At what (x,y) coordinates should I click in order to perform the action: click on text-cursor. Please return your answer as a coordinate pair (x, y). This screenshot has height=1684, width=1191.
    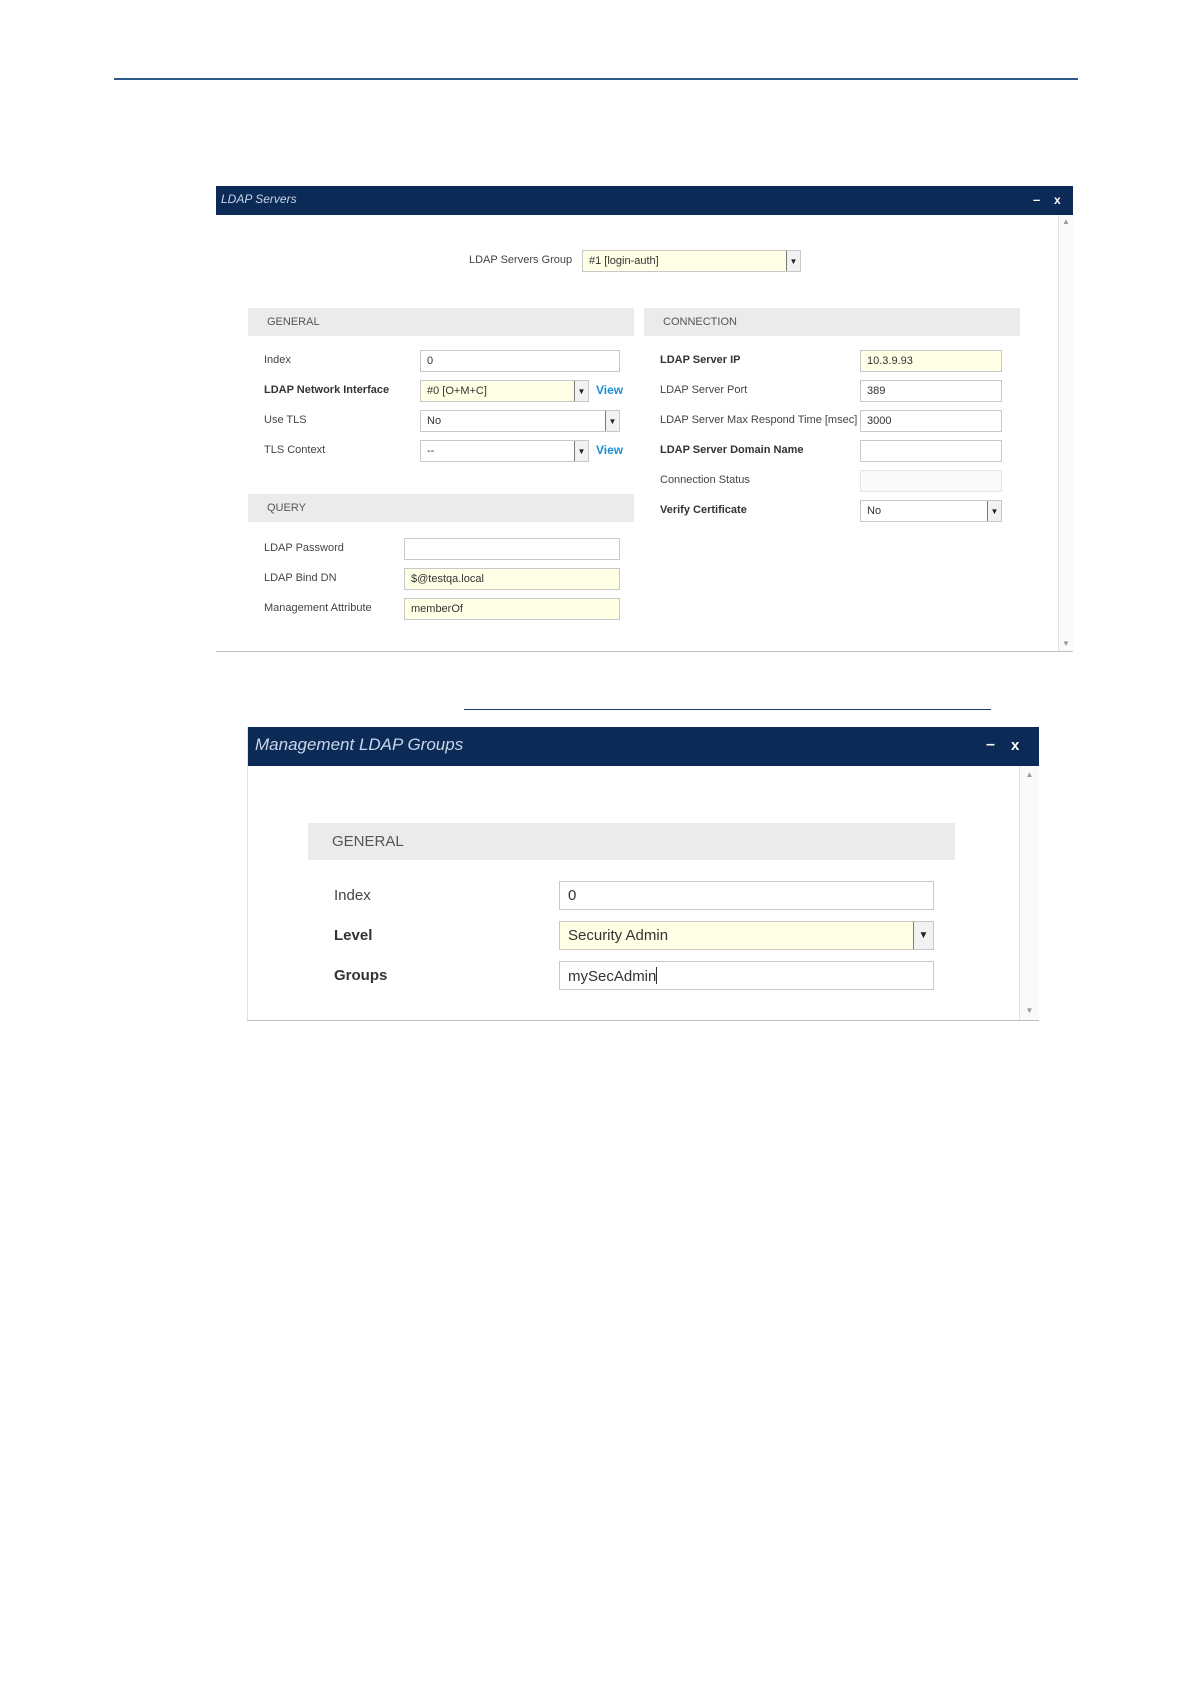
    Looking at the image, I should click on (657, 975).